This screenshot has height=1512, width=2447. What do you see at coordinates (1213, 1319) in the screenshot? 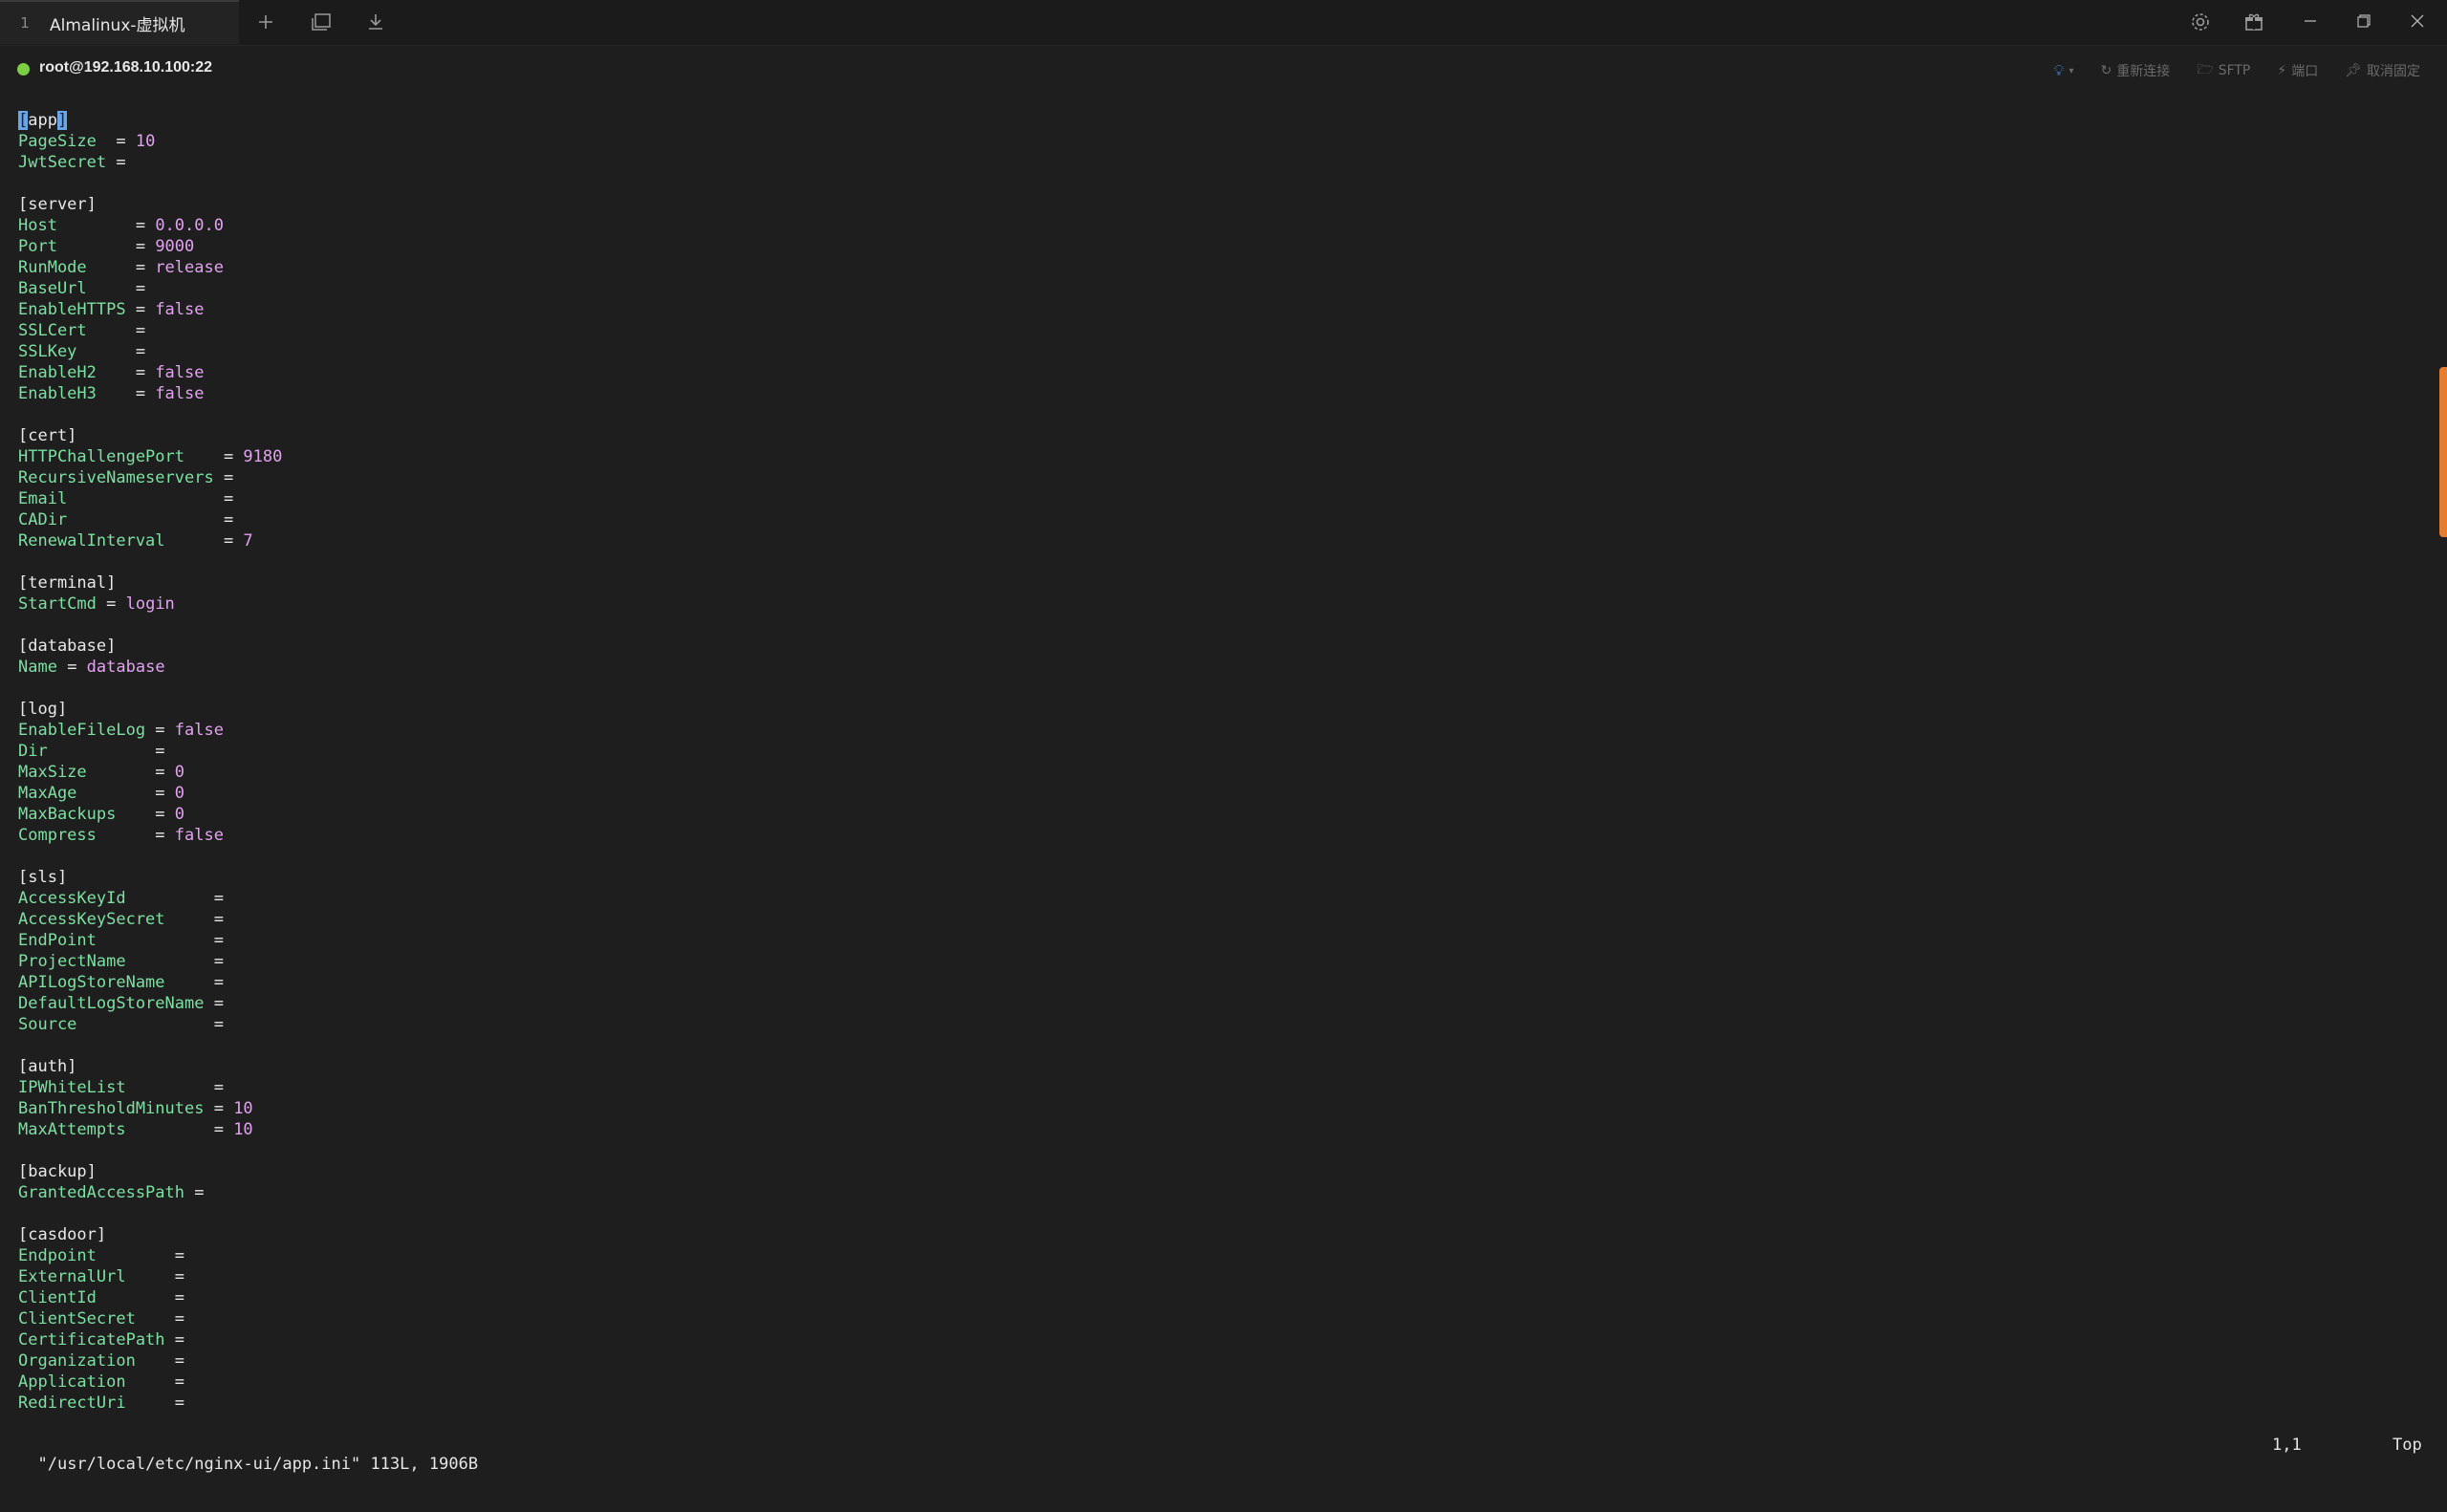
I see `ini-key-value-line: ClientSecret =` at bounding box center [1213, 1319].